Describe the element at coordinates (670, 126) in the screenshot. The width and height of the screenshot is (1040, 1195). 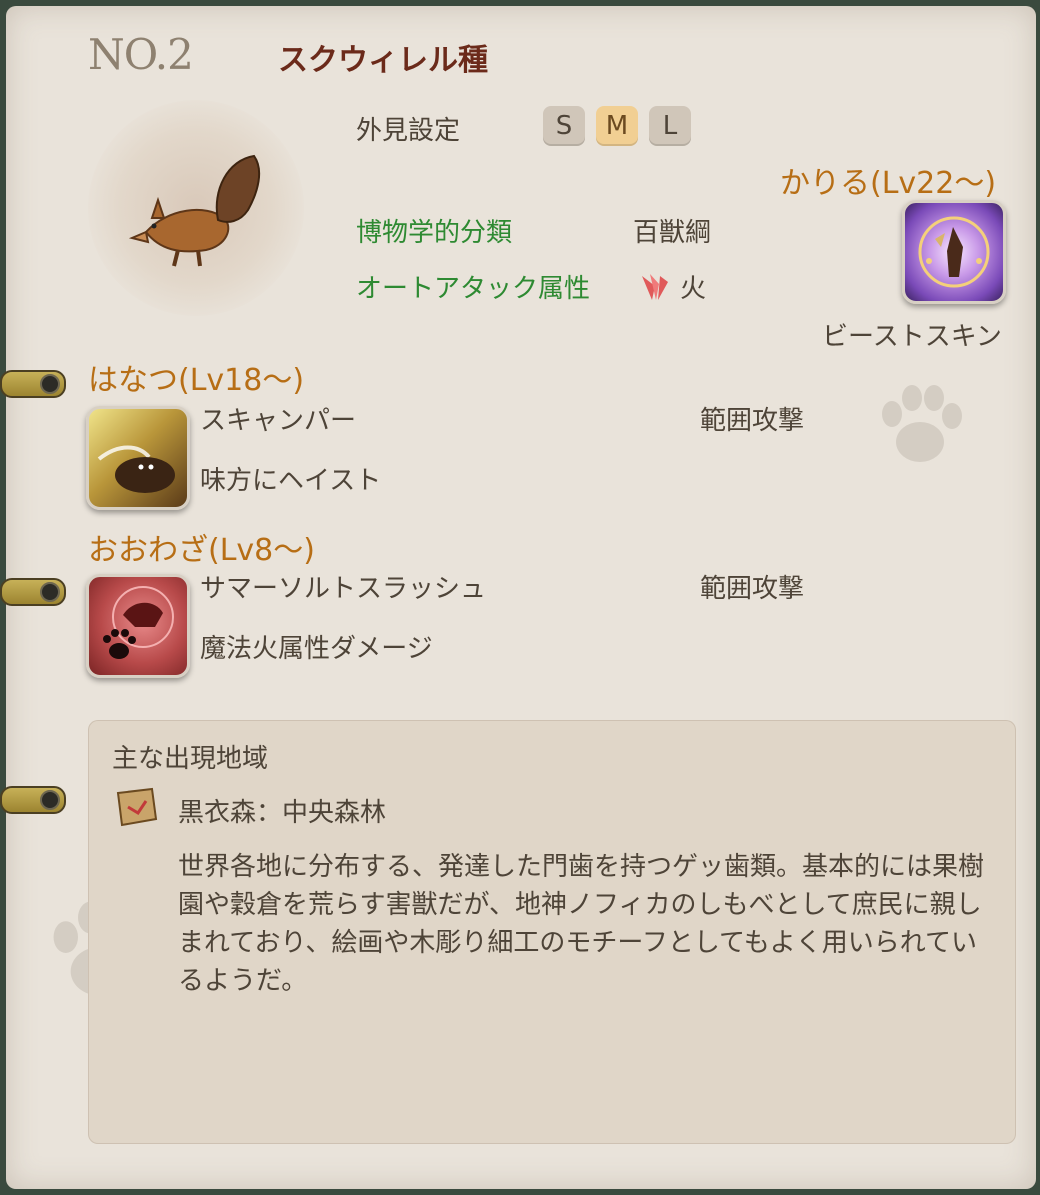
I see `size-button-l: L` at that location.